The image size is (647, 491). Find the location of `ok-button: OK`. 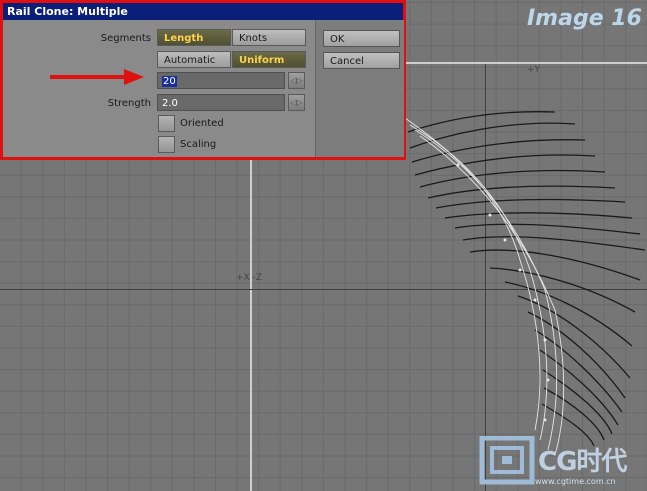

ok-button: OK is located at coordinates (361, 38).